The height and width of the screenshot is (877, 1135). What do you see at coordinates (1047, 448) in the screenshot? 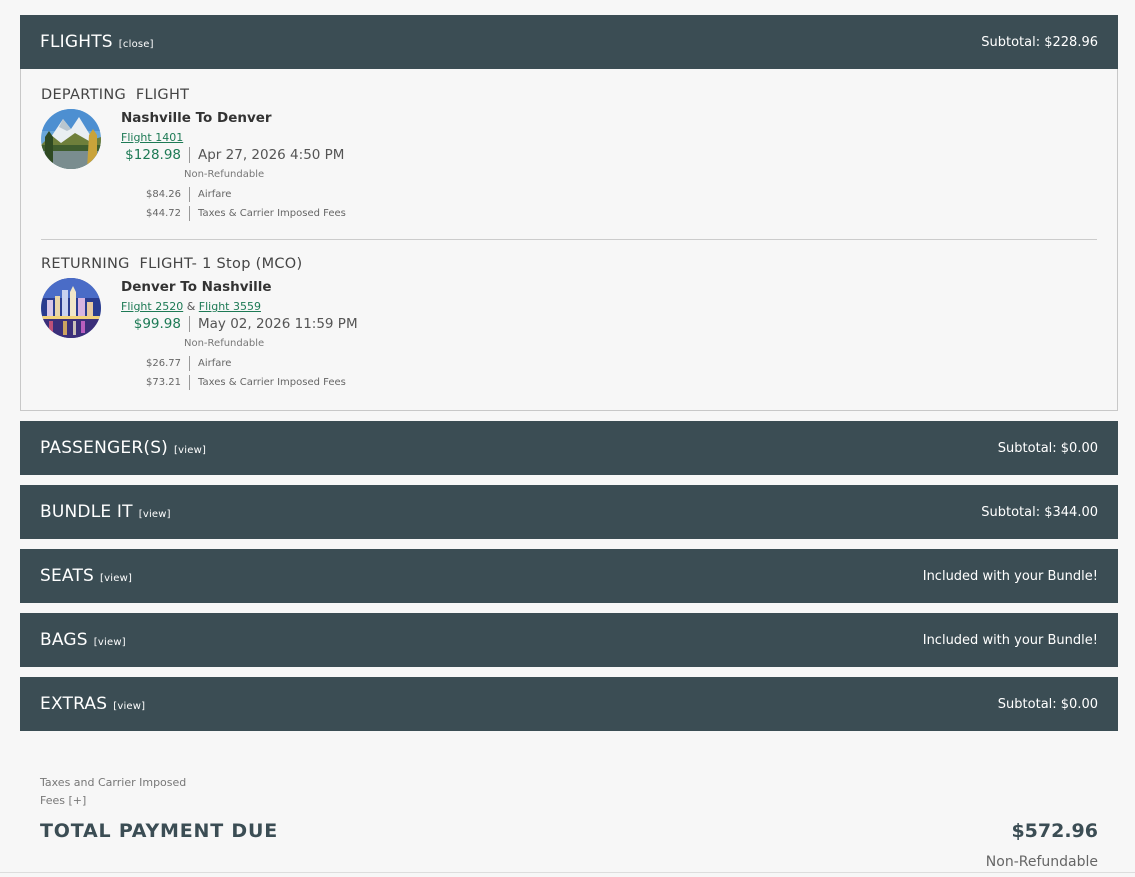
I see `passengers-subtotal: Subtotal: $0.00` at bounding box center [1047, 448].